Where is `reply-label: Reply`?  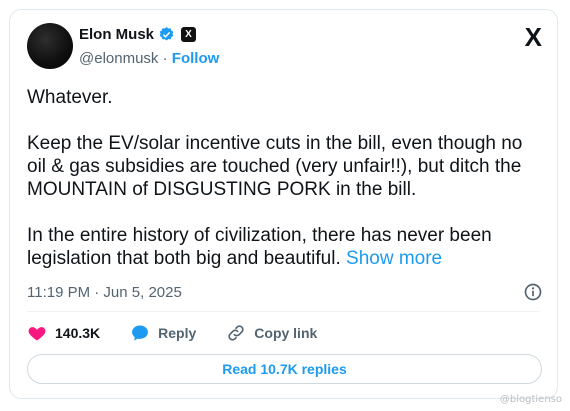
reply-label: Reply is located at coordinates (177, 333).